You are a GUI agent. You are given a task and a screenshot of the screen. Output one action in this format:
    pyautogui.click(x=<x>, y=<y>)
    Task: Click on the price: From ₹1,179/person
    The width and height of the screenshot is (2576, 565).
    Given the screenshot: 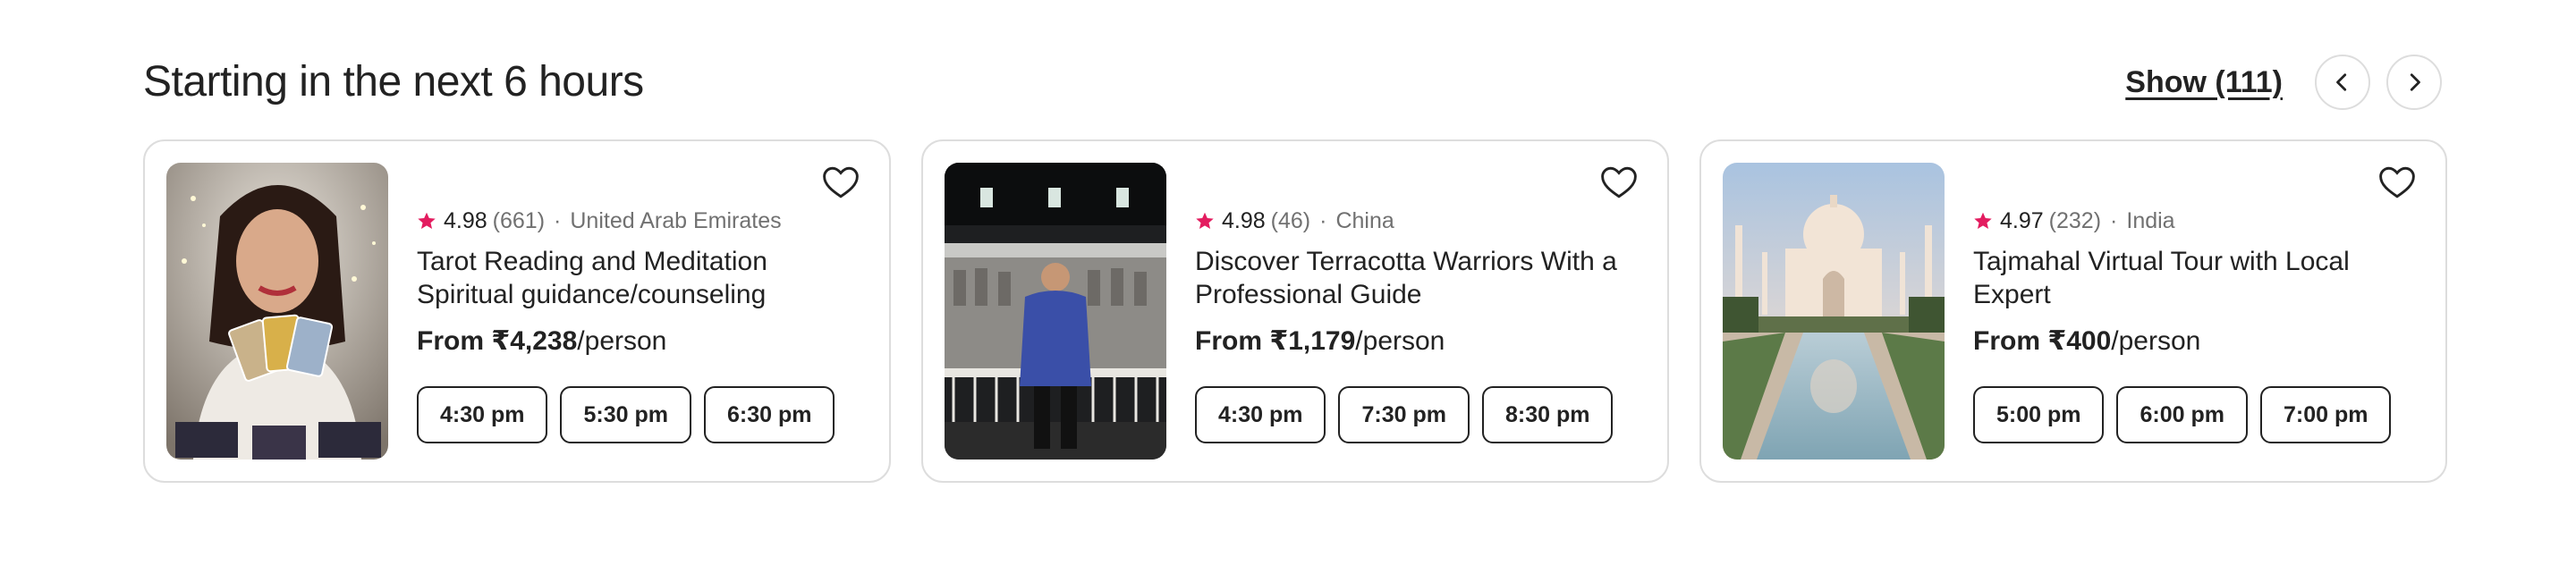 What is the action you would take?
    pyautogui.click(x=1417, y=342)
    